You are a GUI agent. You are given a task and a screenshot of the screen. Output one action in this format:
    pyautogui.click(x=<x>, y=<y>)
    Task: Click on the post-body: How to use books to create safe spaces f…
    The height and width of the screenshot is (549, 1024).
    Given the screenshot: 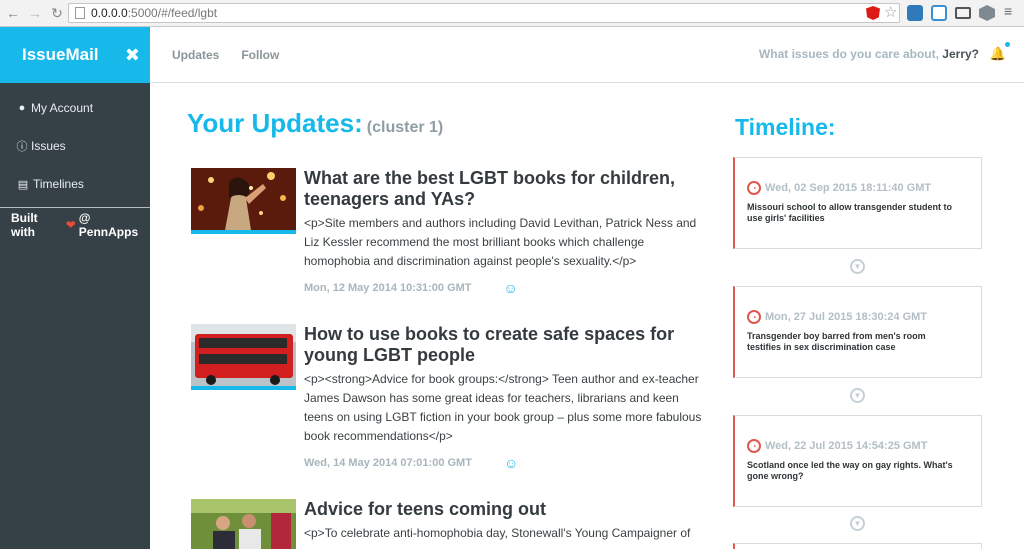 What is the action you would take?
    pyautogui.click(x=506, y=397)
    